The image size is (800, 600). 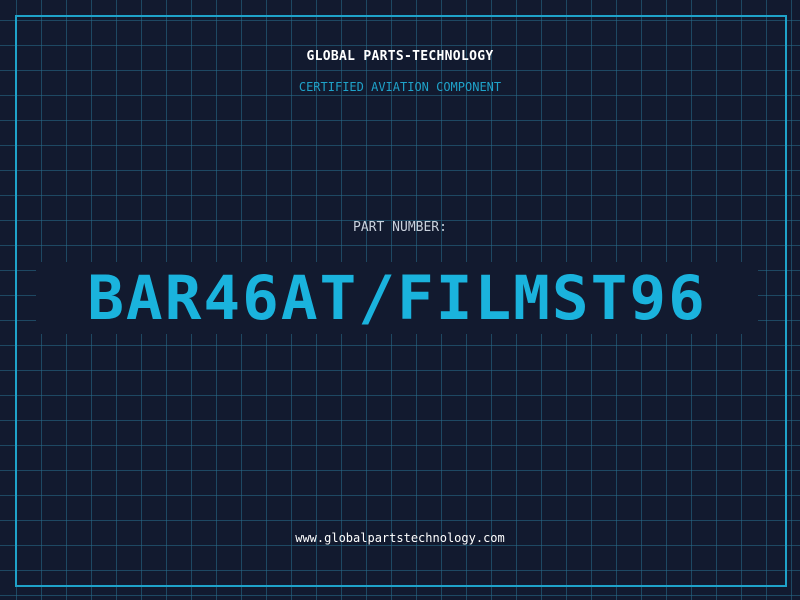 I want to click on part-number-panel: BAR46AT/FILMST96, so click(x=397, y=298).